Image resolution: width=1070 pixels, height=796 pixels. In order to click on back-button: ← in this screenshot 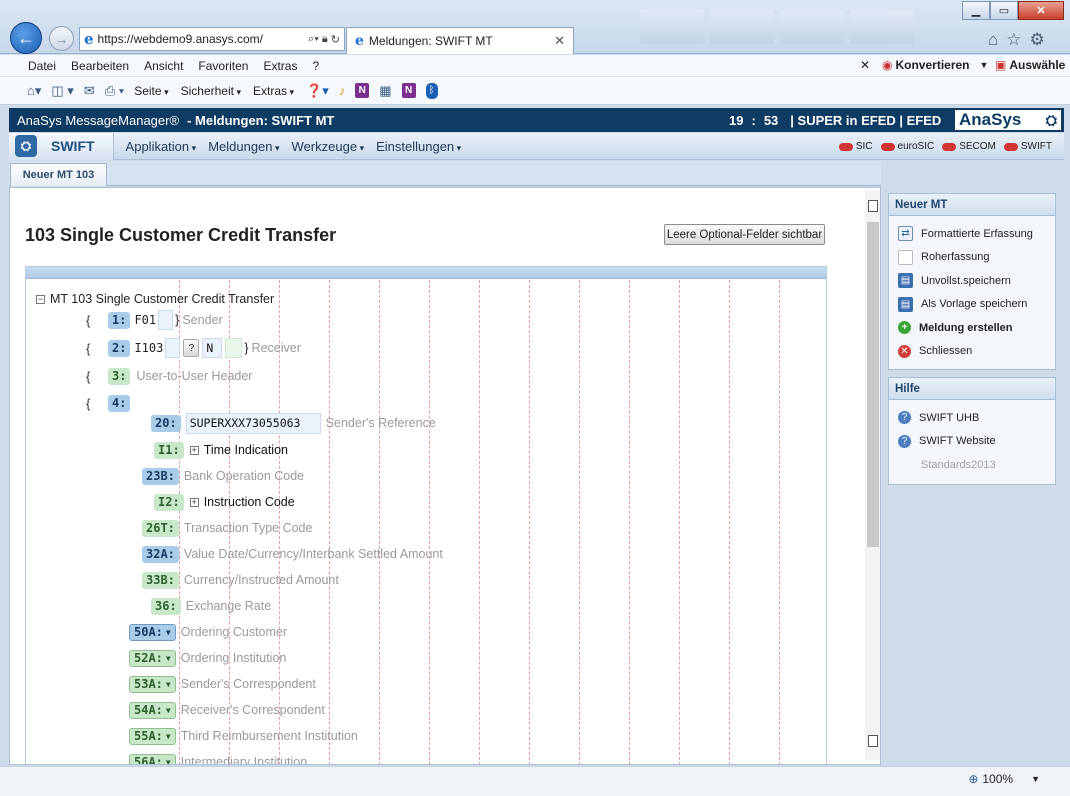, I will do `click(26, 38)`.